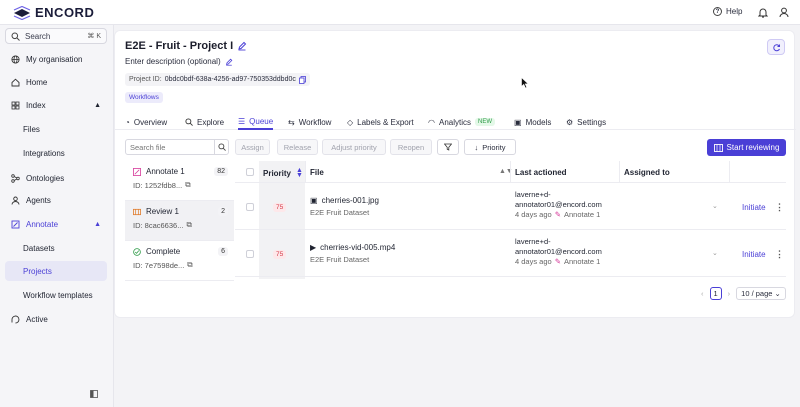 The width and height of the screenshot is (800, 407). What do you see at coordinates (144, 97) in the screenshot?
I see `workflows-badge: Workflows` at bounding box center [144, 97].